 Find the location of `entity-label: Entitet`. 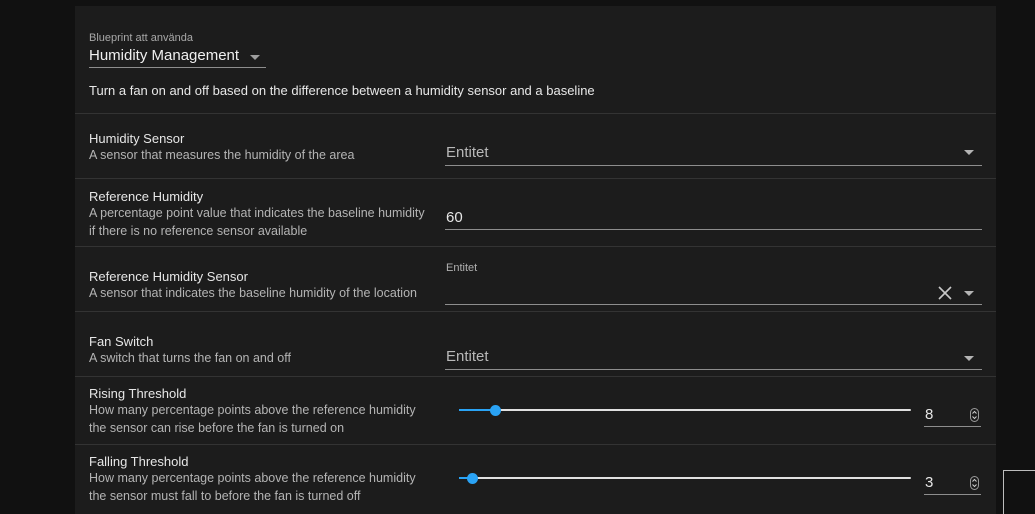

entity-label: Entitet is located at coordinates (462, 268).